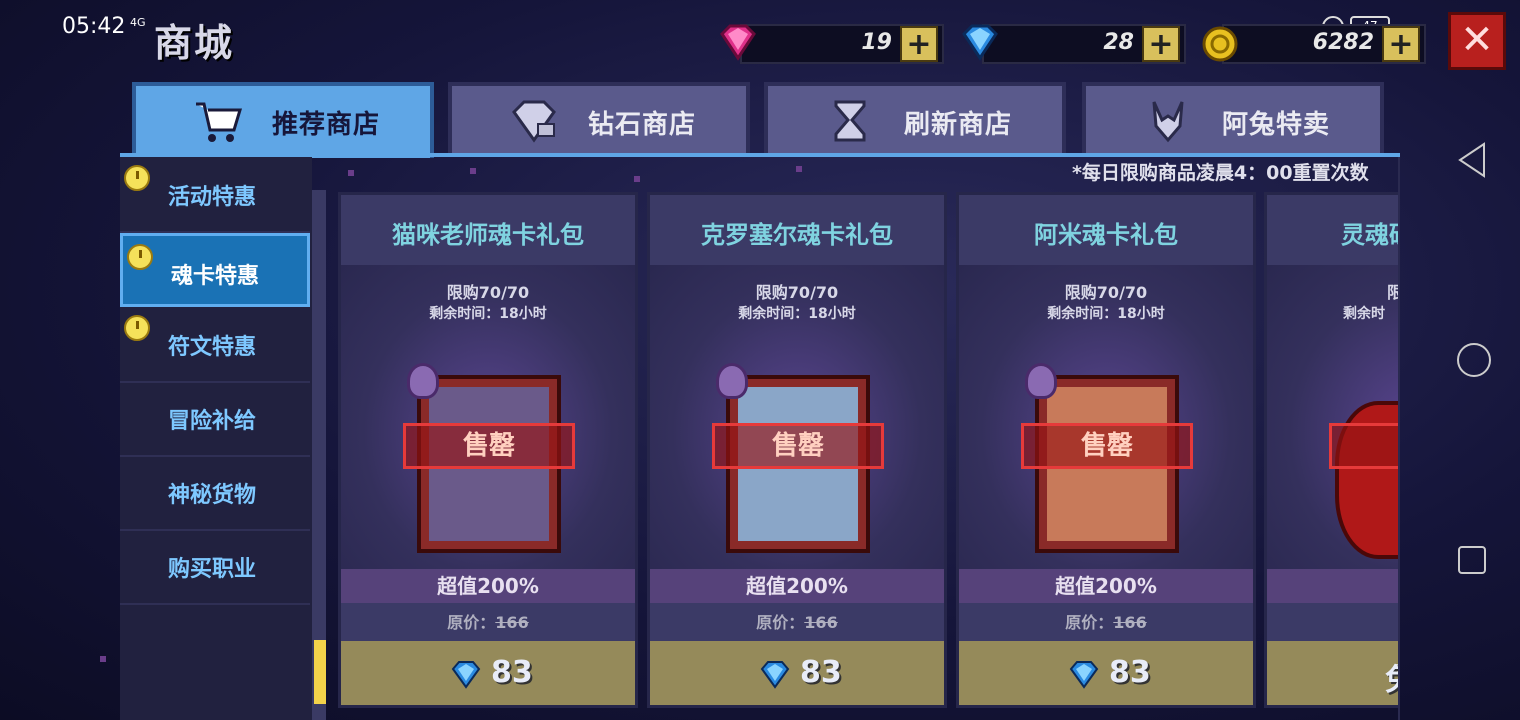 This screenshot has width=1520, height=720. Describe the element at coordinates (94, 26) in the screenshot. I see `status-time: 05:42` at that location.